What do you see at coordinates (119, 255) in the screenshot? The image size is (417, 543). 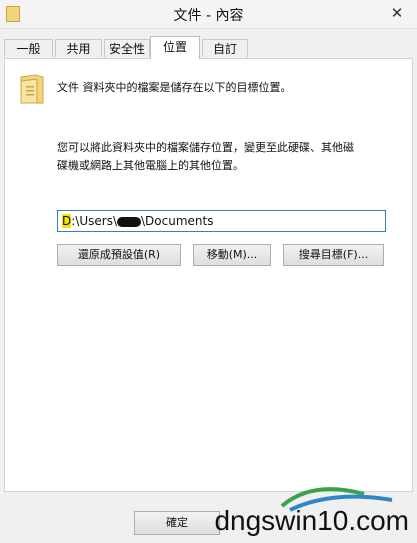 I see `restore-default-button: 還原成預設值(R)` at bounding box center [119, 255].